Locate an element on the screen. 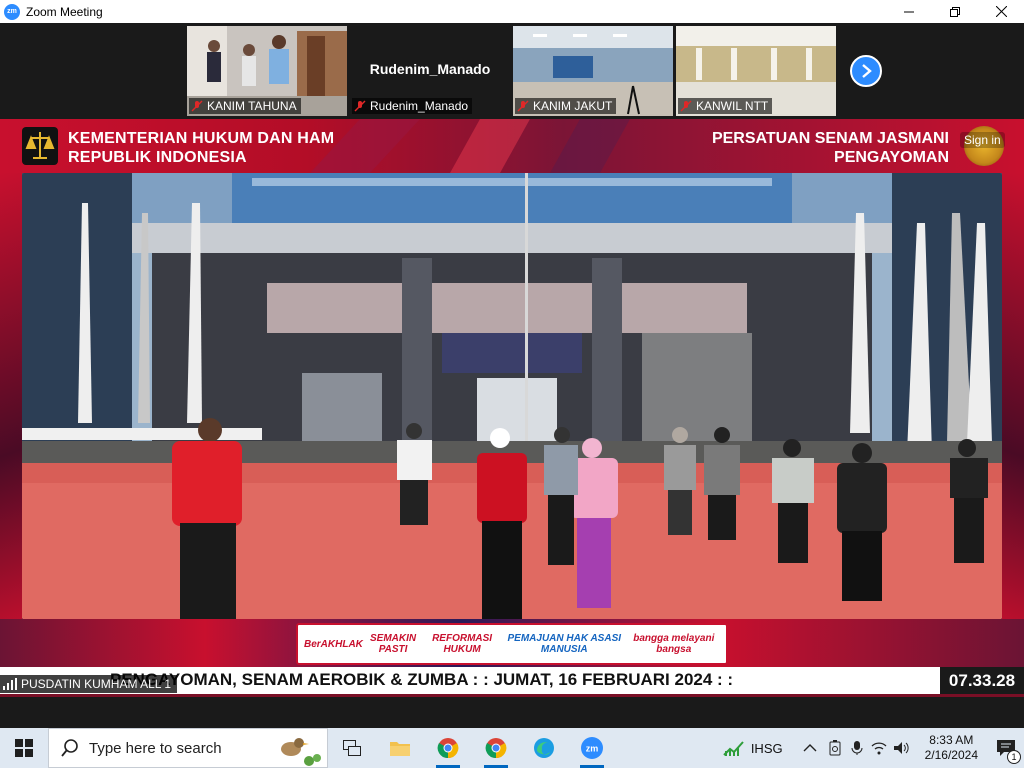 This screenshot has width=1024, height=768. task-view-button is located at coordinates (352, 748).